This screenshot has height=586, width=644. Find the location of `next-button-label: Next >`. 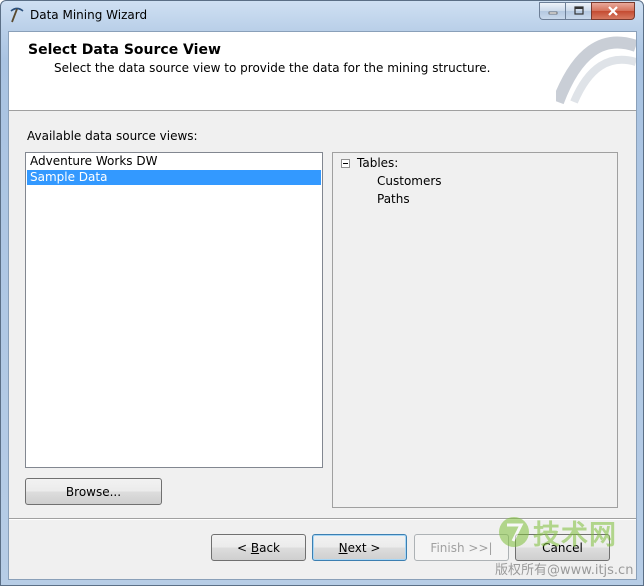

next-button-label: Next > is located at coordinates (359, 547).